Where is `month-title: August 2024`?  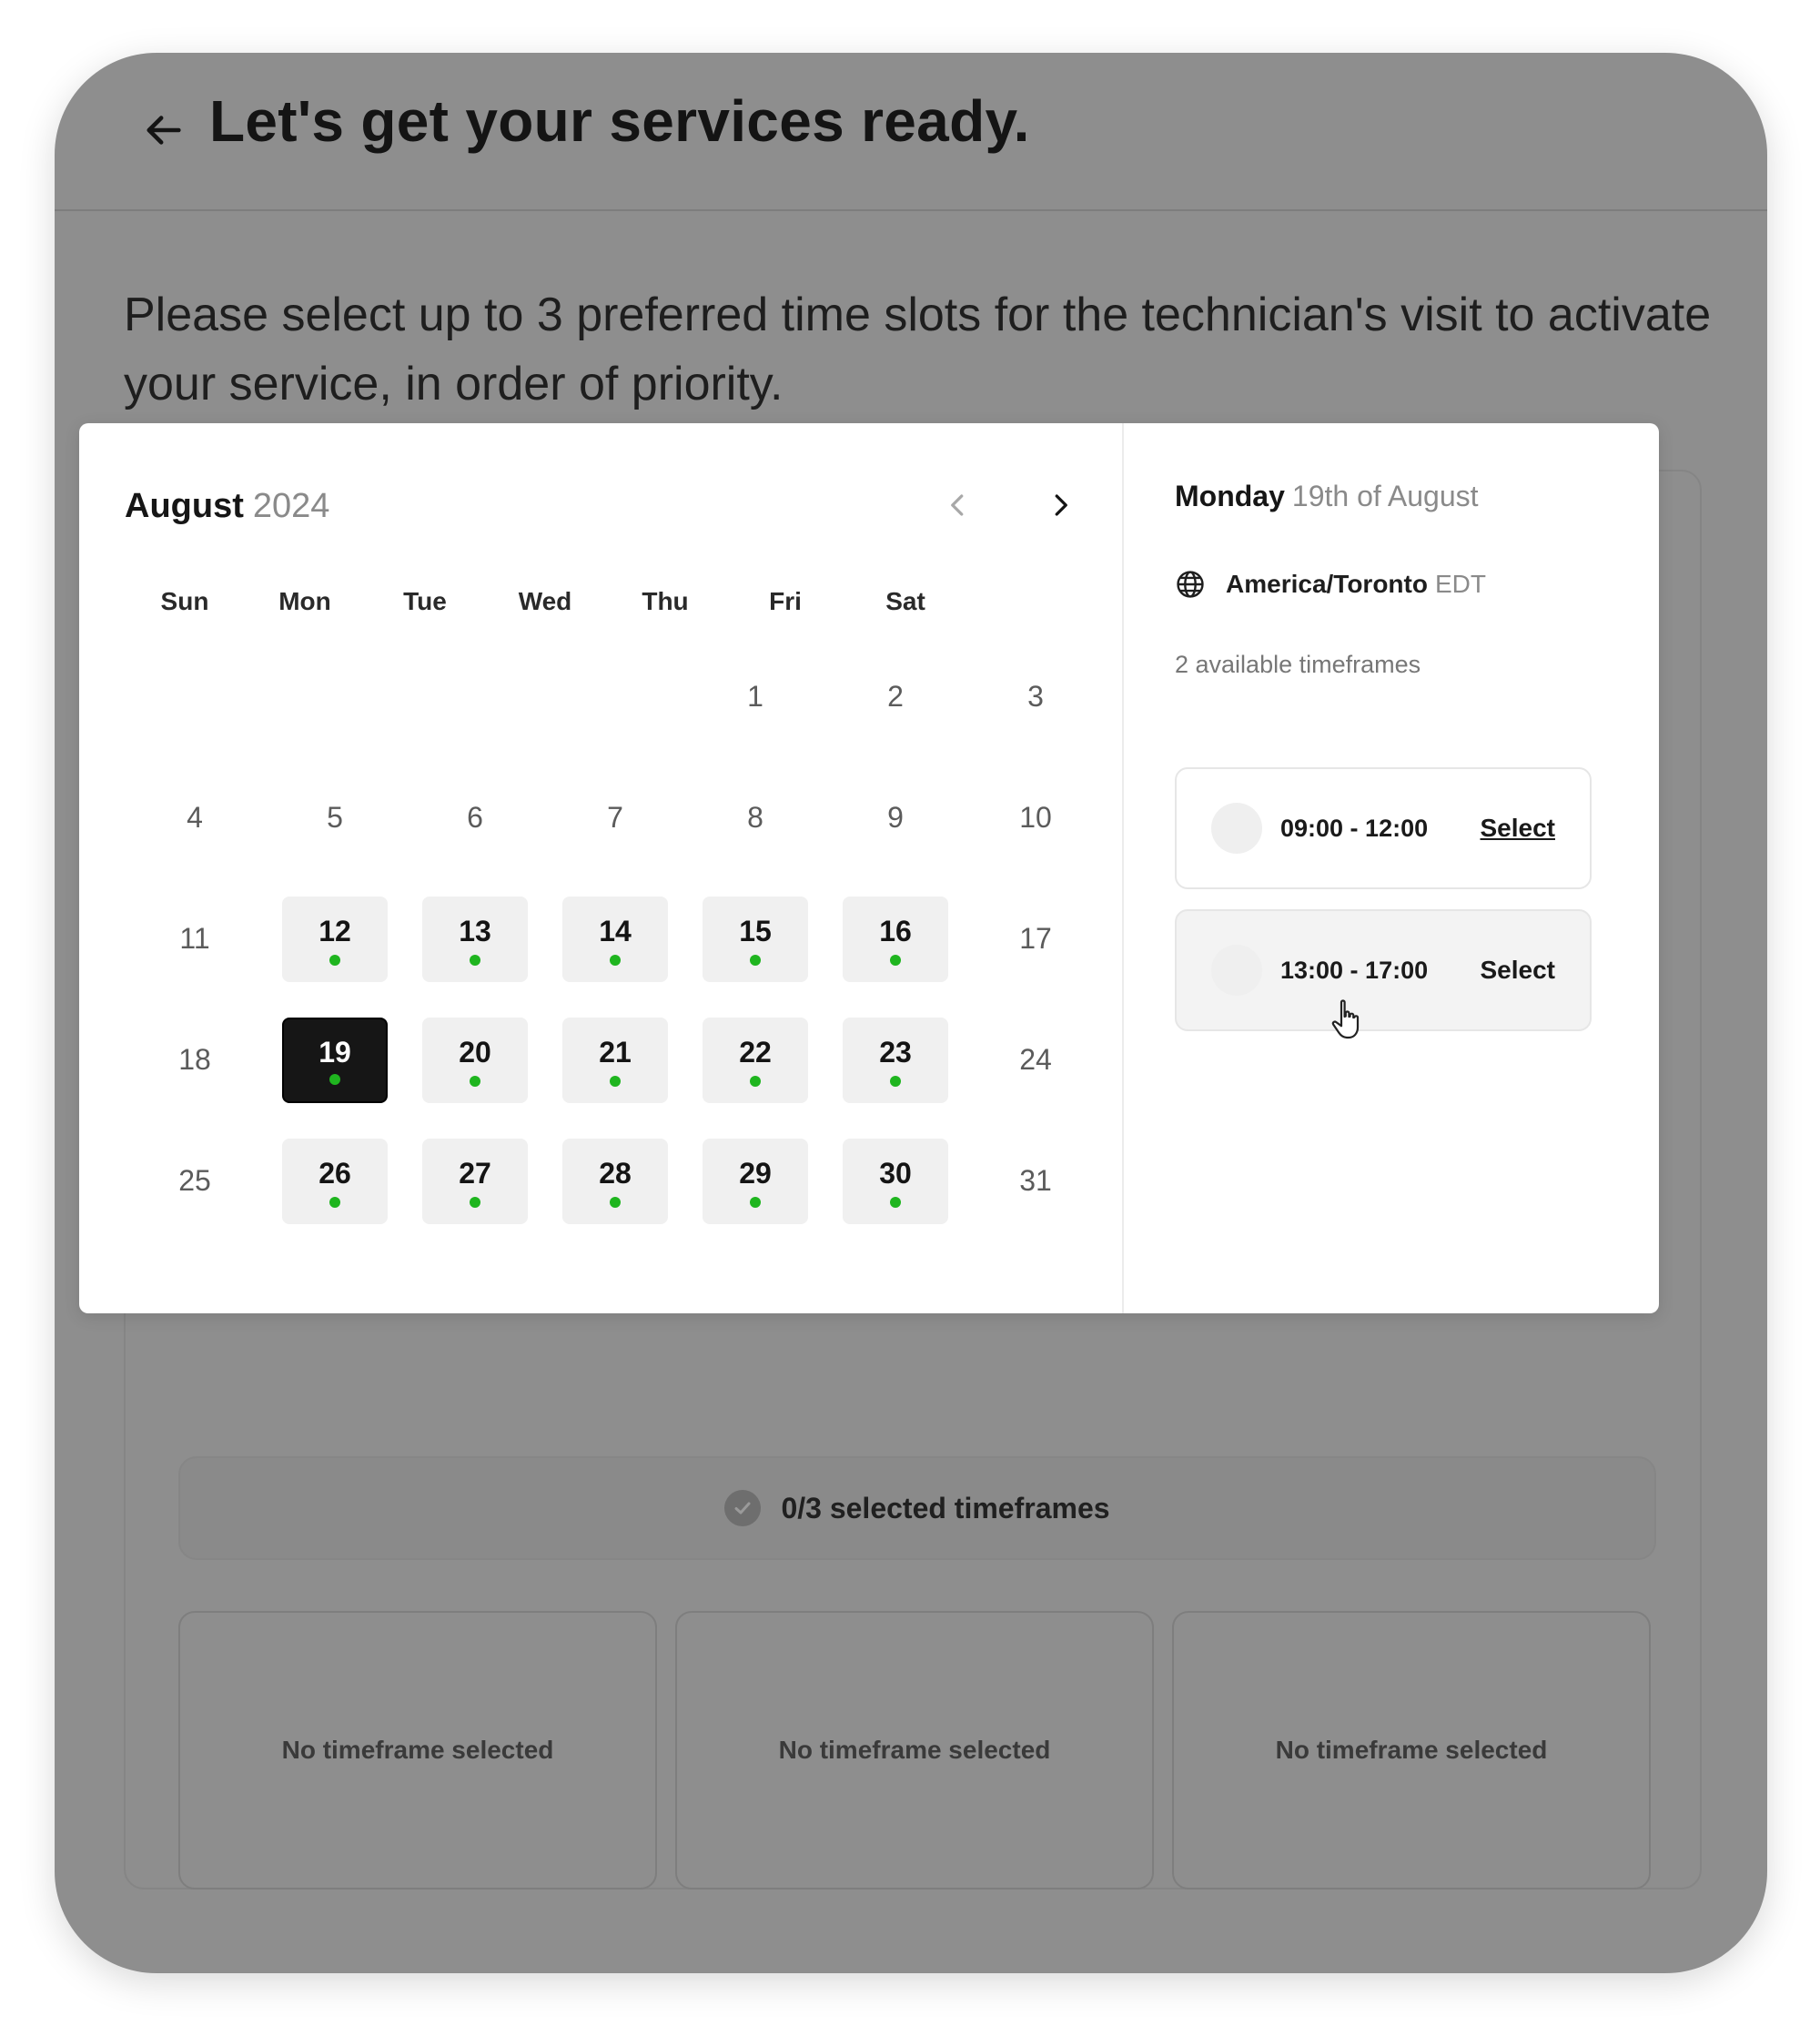 month-title: August 2024 is located at coordinates (227, 506).